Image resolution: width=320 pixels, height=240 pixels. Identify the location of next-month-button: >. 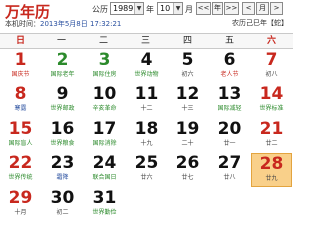
(276, 8).